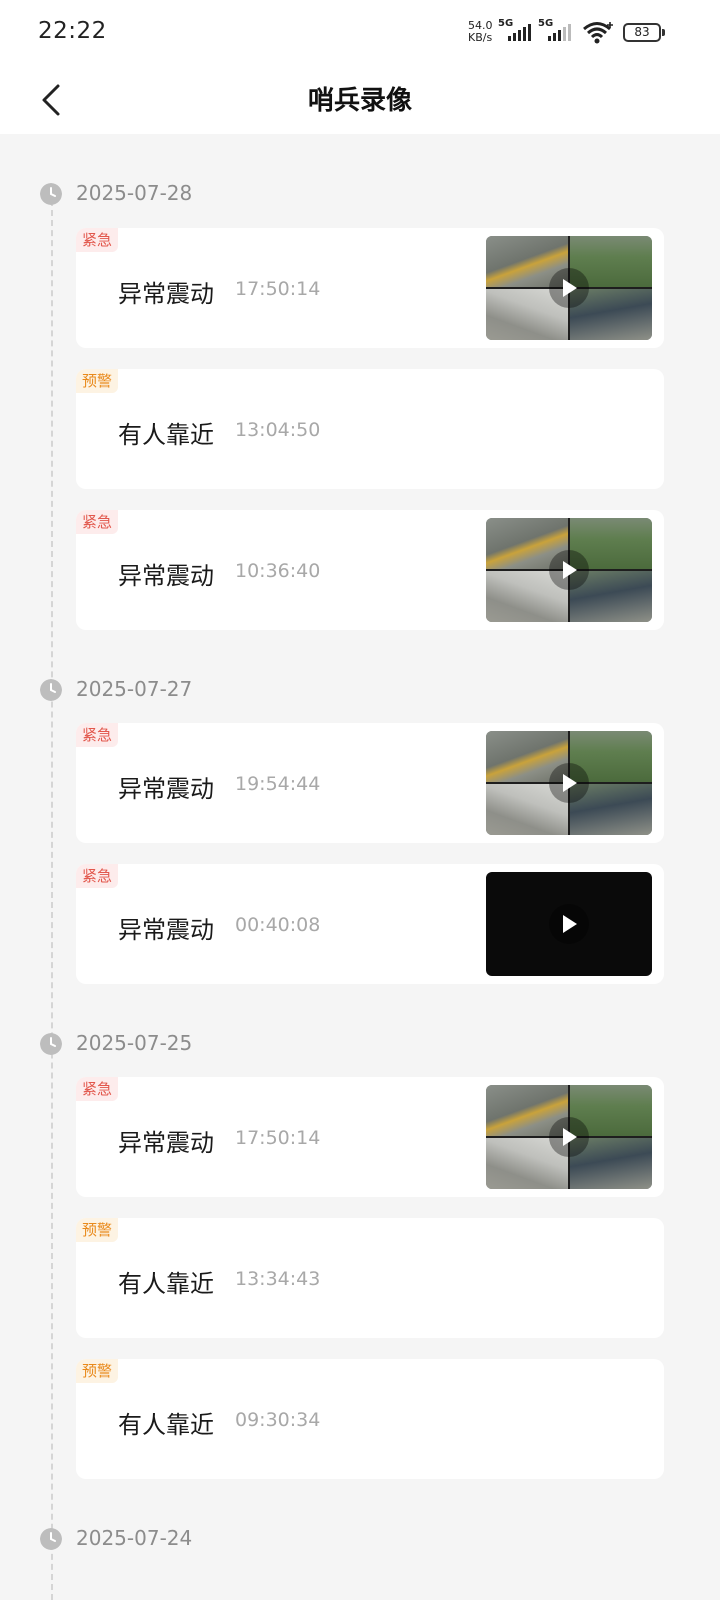 This screenshot has height=1600, width=720. I want to click on network-speed-unit: KB/s, so click(480, 37).